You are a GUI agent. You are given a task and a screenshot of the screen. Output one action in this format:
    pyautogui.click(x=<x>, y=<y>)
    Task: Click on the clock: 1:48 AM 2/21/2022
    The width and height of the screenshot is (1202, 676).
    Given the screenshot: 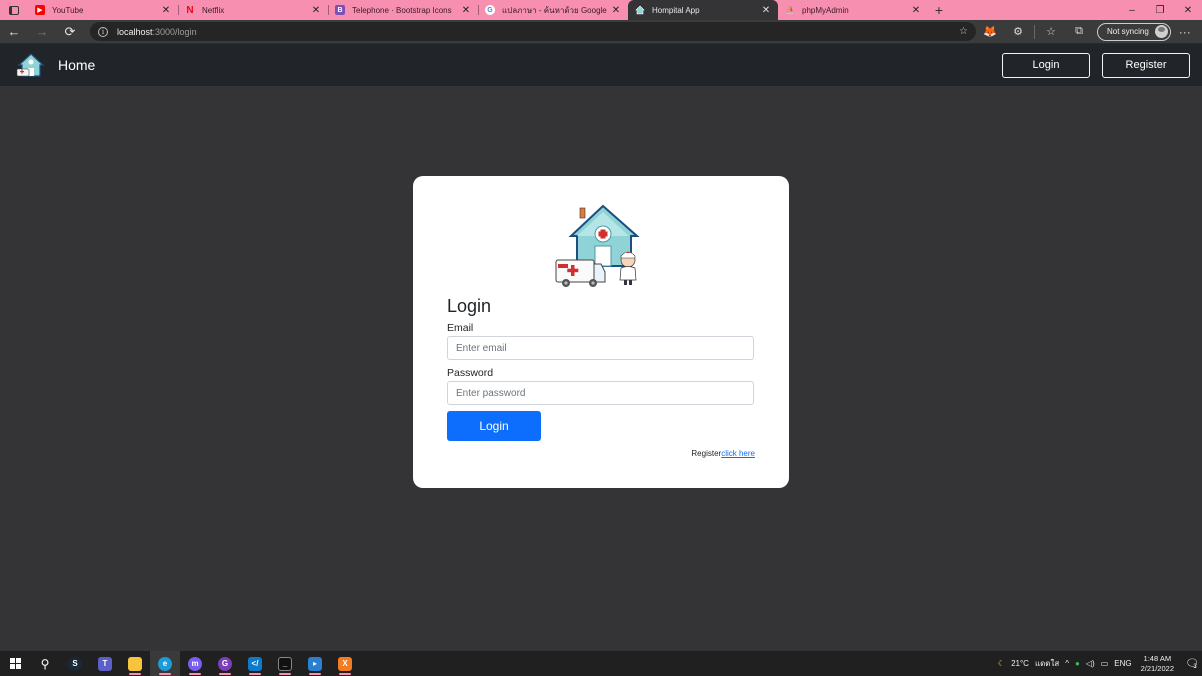 What is the action you would take?
    pyautogui.click(x=1157, y=664)
    